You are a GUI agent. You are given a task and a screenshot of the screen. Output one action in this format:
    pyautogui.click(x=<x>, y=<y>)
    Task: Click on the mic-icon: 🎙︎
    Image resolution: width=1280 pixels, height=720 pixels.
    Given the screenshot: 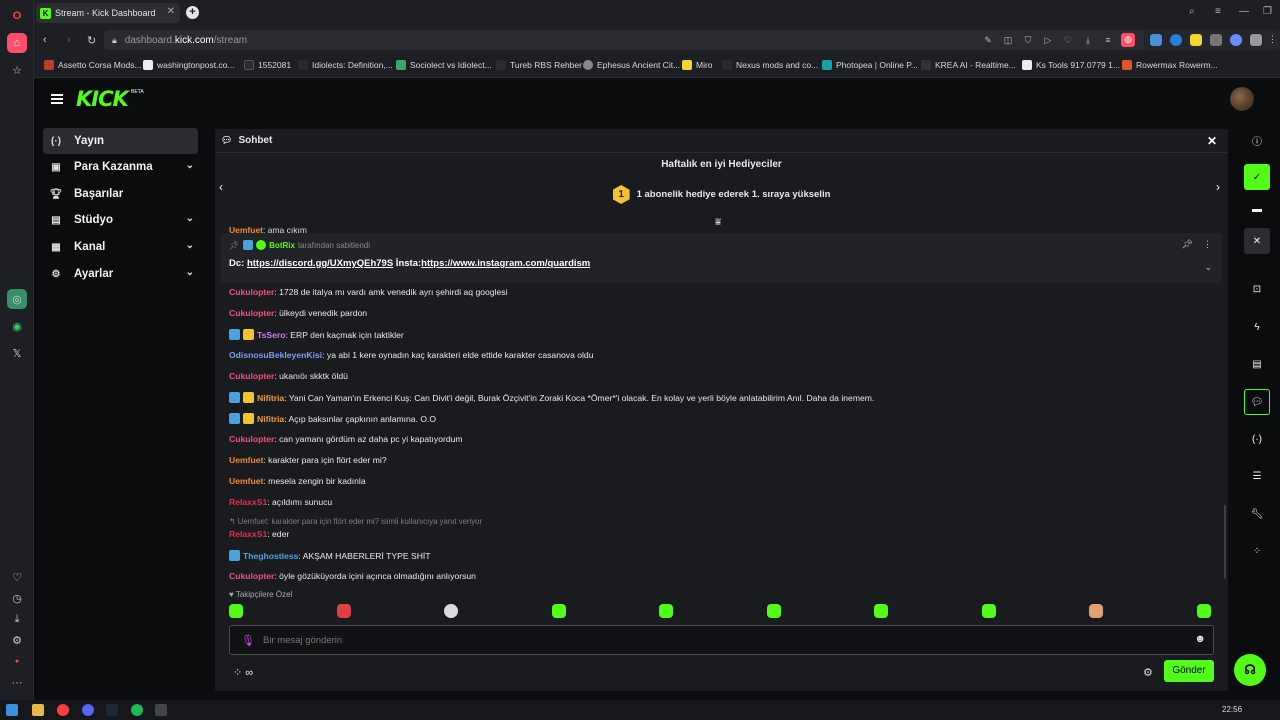 What is the action you would take?
    pyautogui.click(x=248, y=640)
    